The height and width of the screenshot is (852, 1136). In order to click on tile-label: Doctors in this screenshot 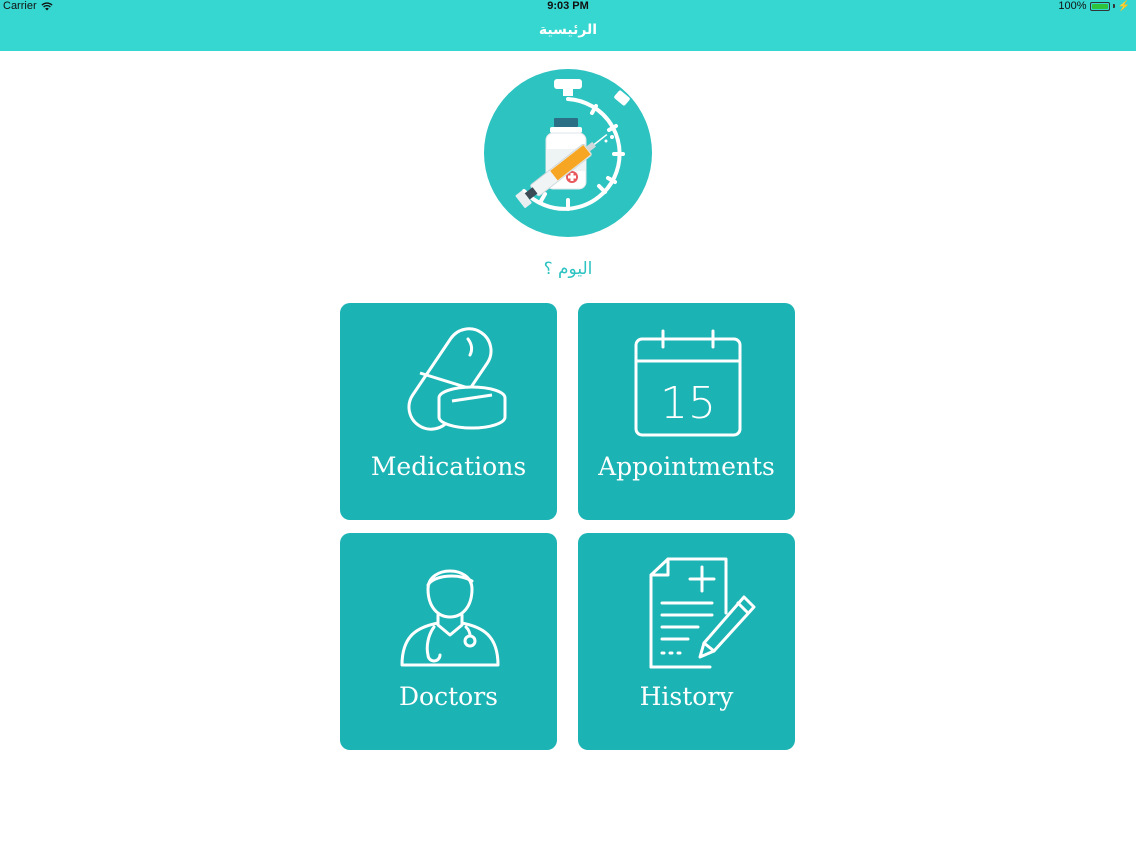, I will do `click(448, 696)`.